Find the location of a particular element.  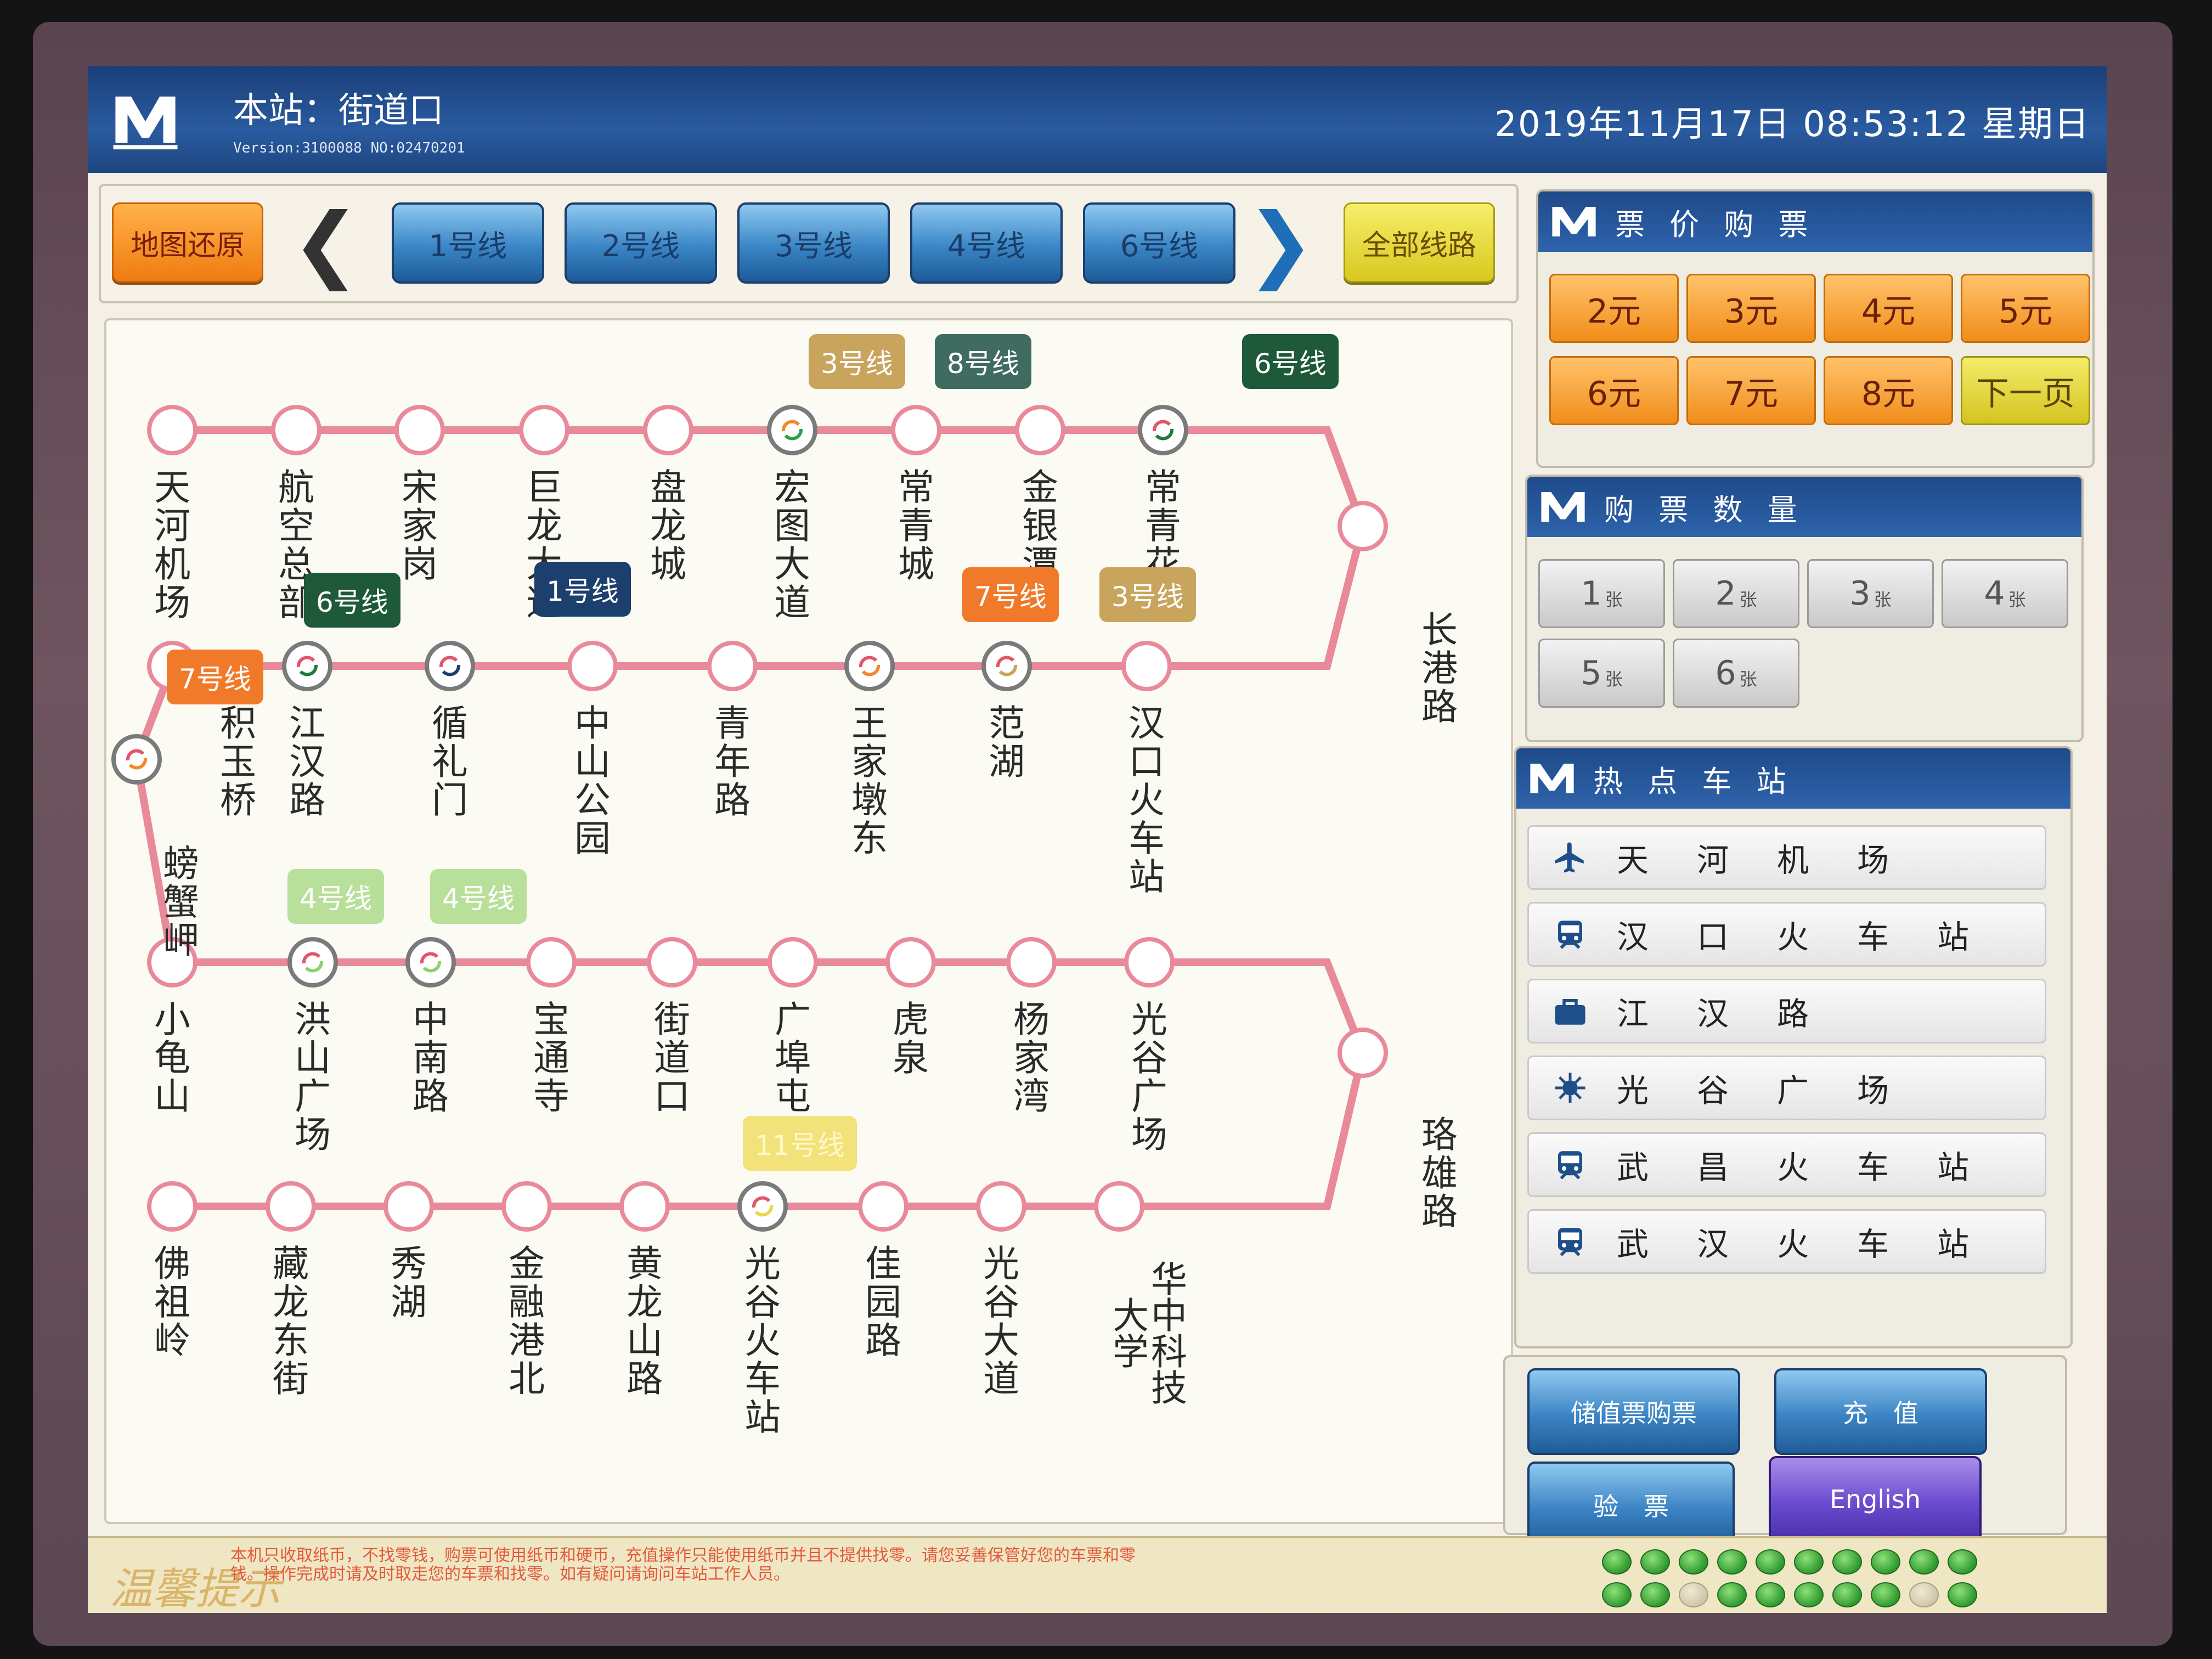

station-name: 螃蟹岬 is located at coordinates (181, 902).